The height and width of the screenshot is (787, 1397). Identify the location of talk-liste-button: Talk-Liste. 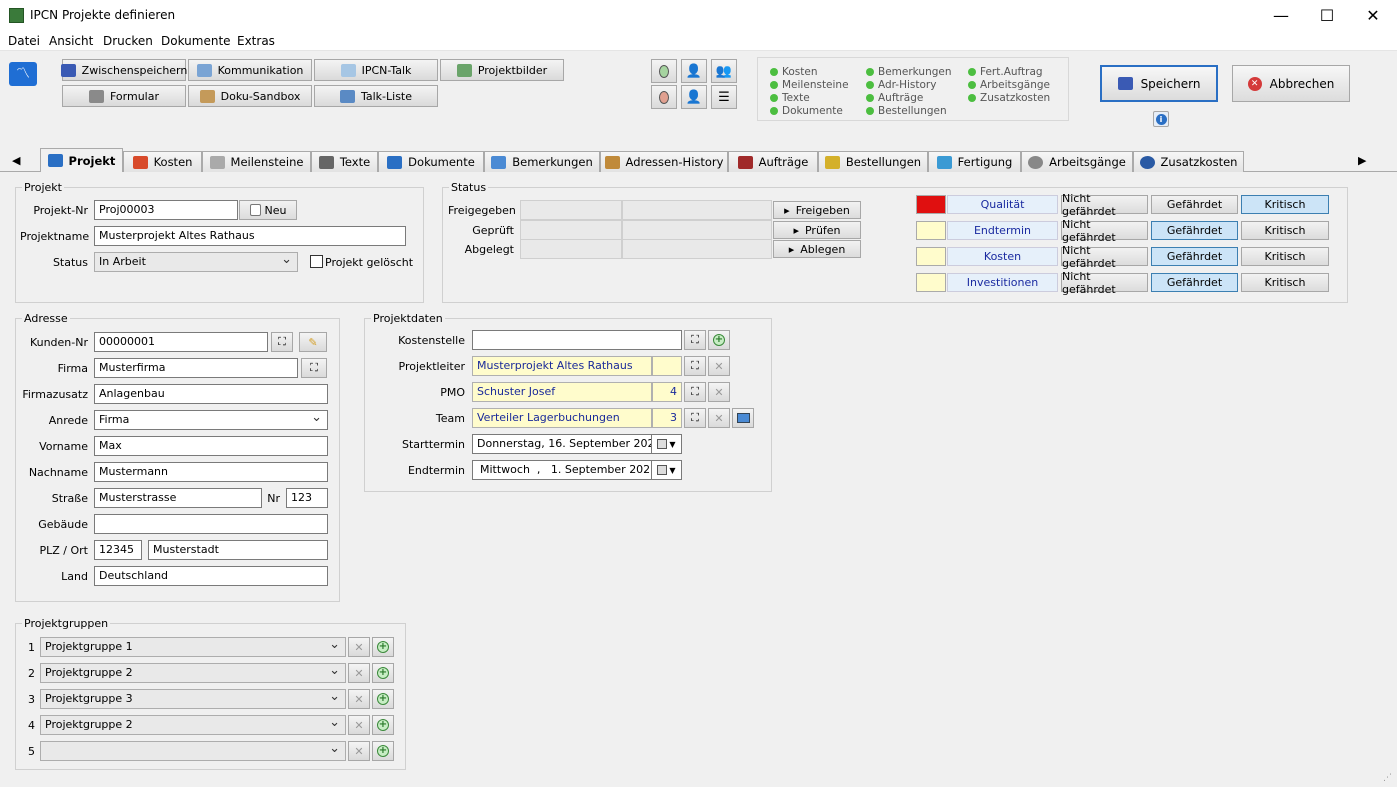
(376, 96).